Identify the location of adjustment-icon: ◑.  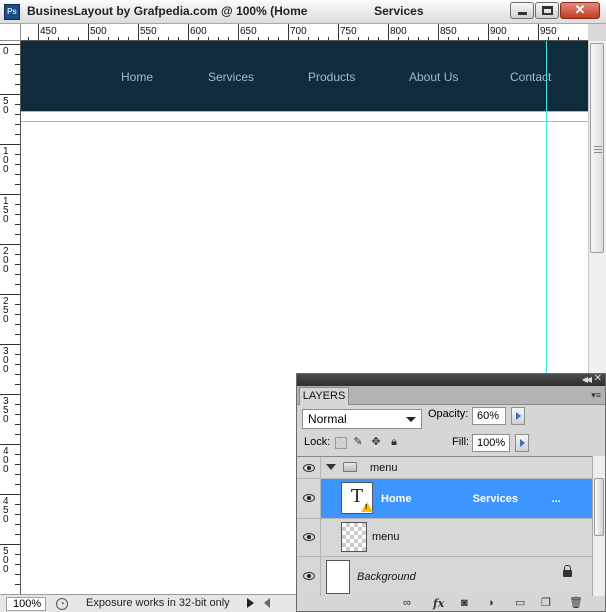
(490, 603).